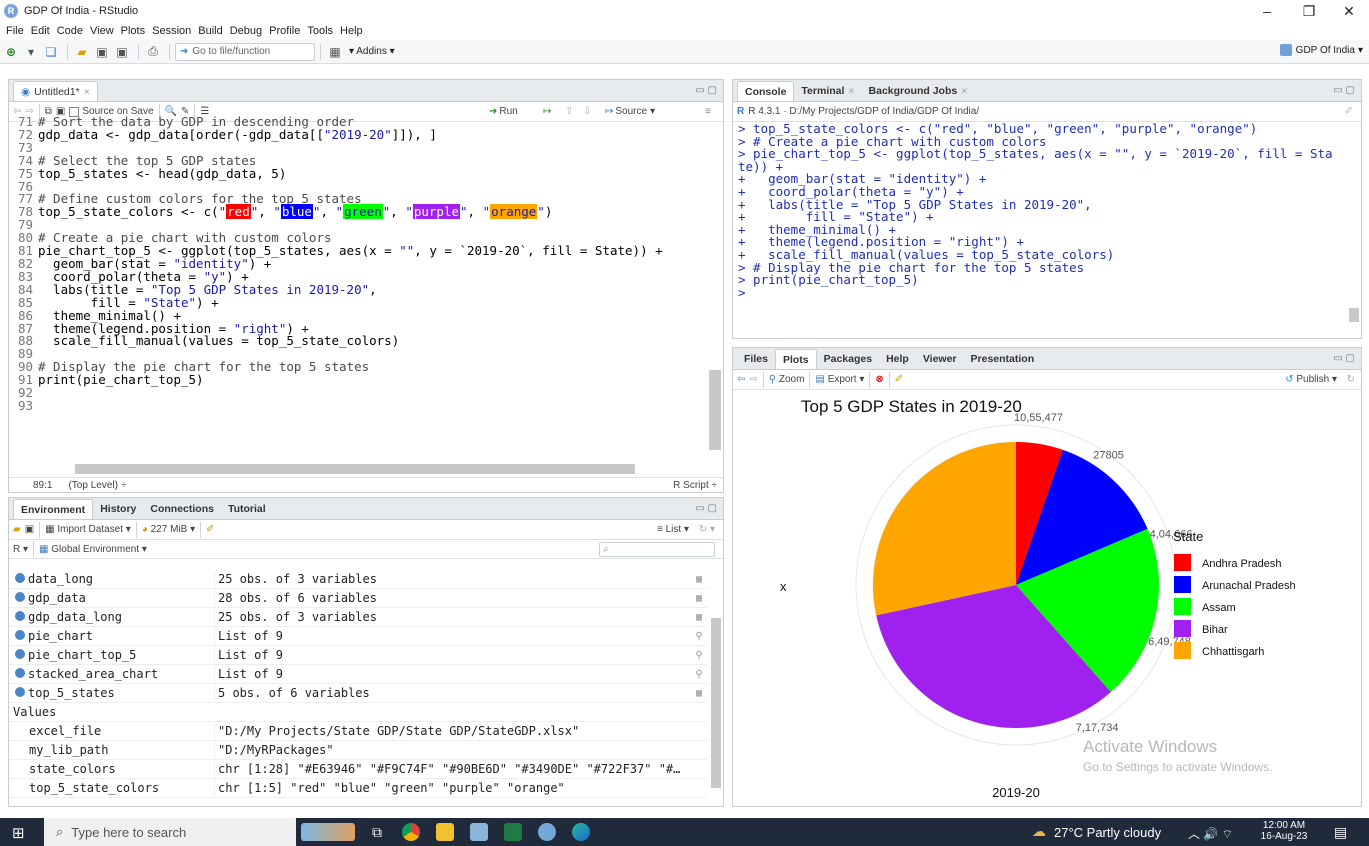 Image resolution: width=1369 pixels, height=846 pixels. I want to click on menu-view: View, so click(102, 31).